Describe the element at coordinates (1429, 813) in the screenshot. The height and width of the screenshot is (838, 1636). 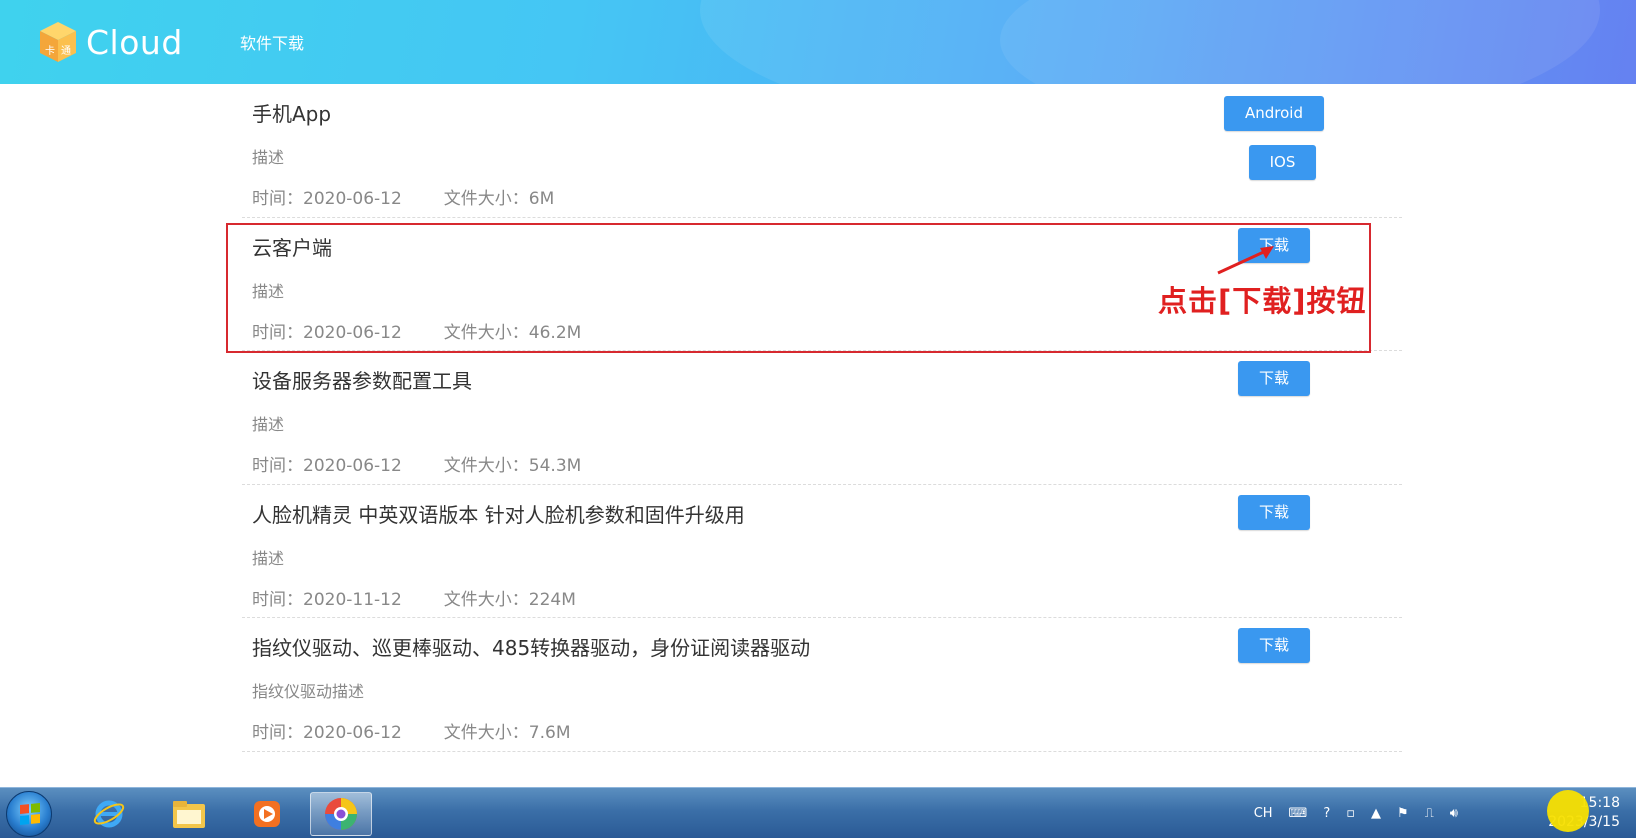
I see `network-icon: ⎍` at that location.